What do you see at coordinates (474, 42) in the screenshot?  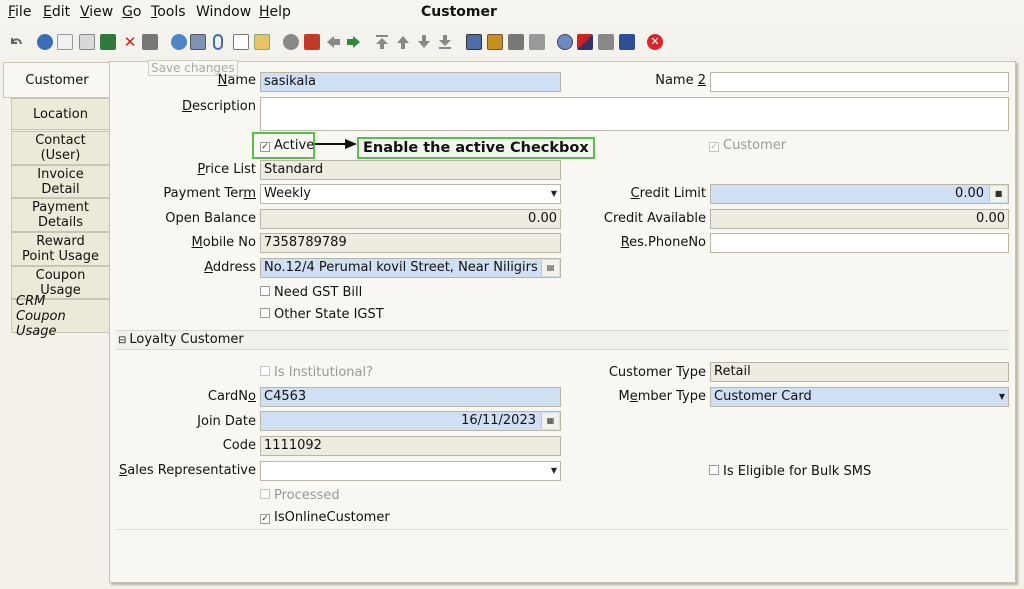 I see `report-icon` at bounding box center [474, 42].